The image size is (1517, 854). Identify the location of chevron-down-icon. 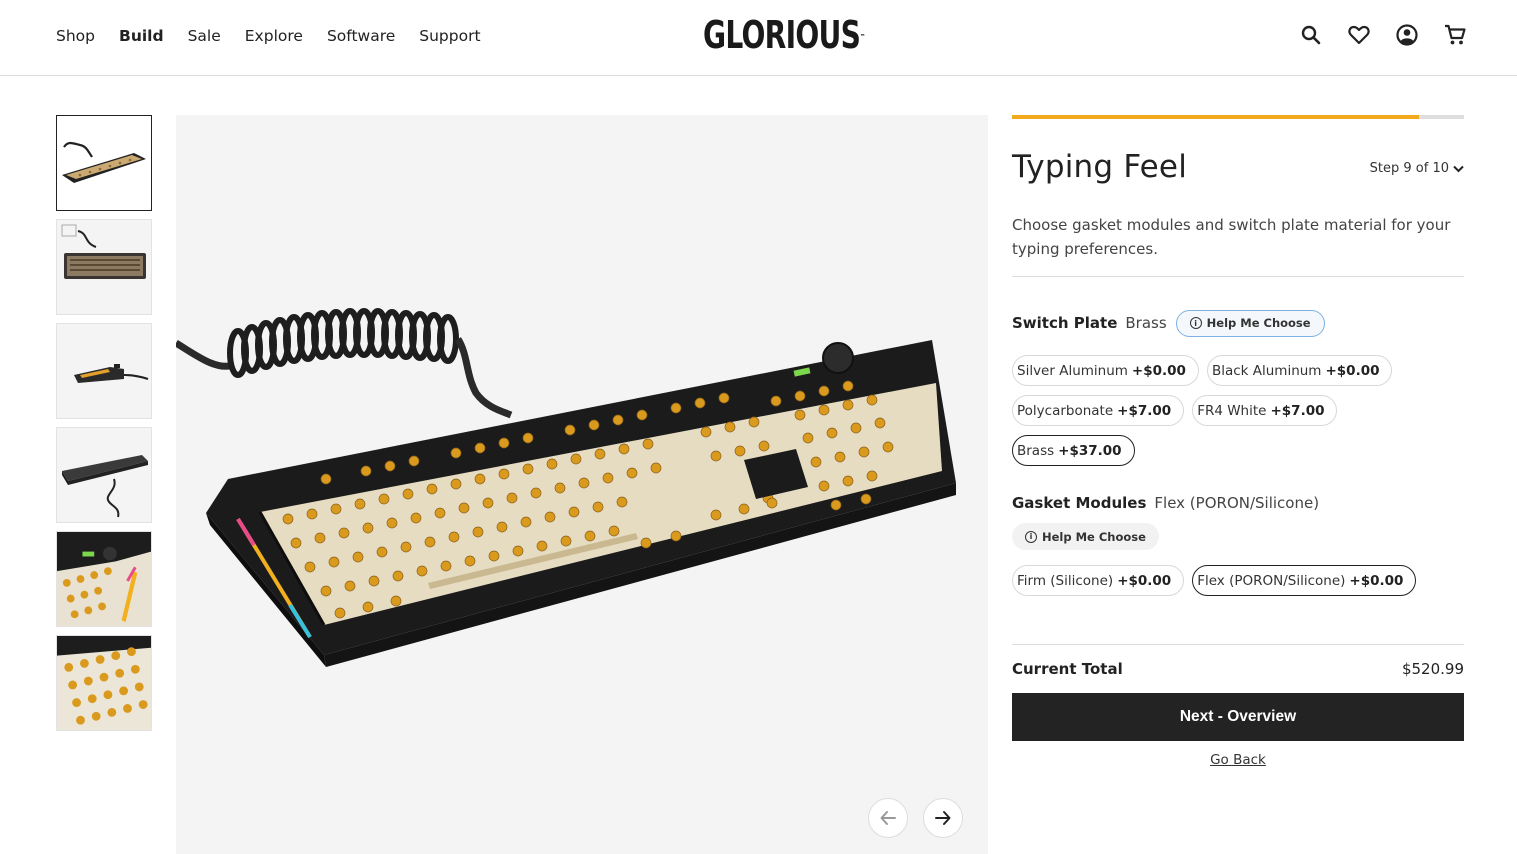
(1458, 168).